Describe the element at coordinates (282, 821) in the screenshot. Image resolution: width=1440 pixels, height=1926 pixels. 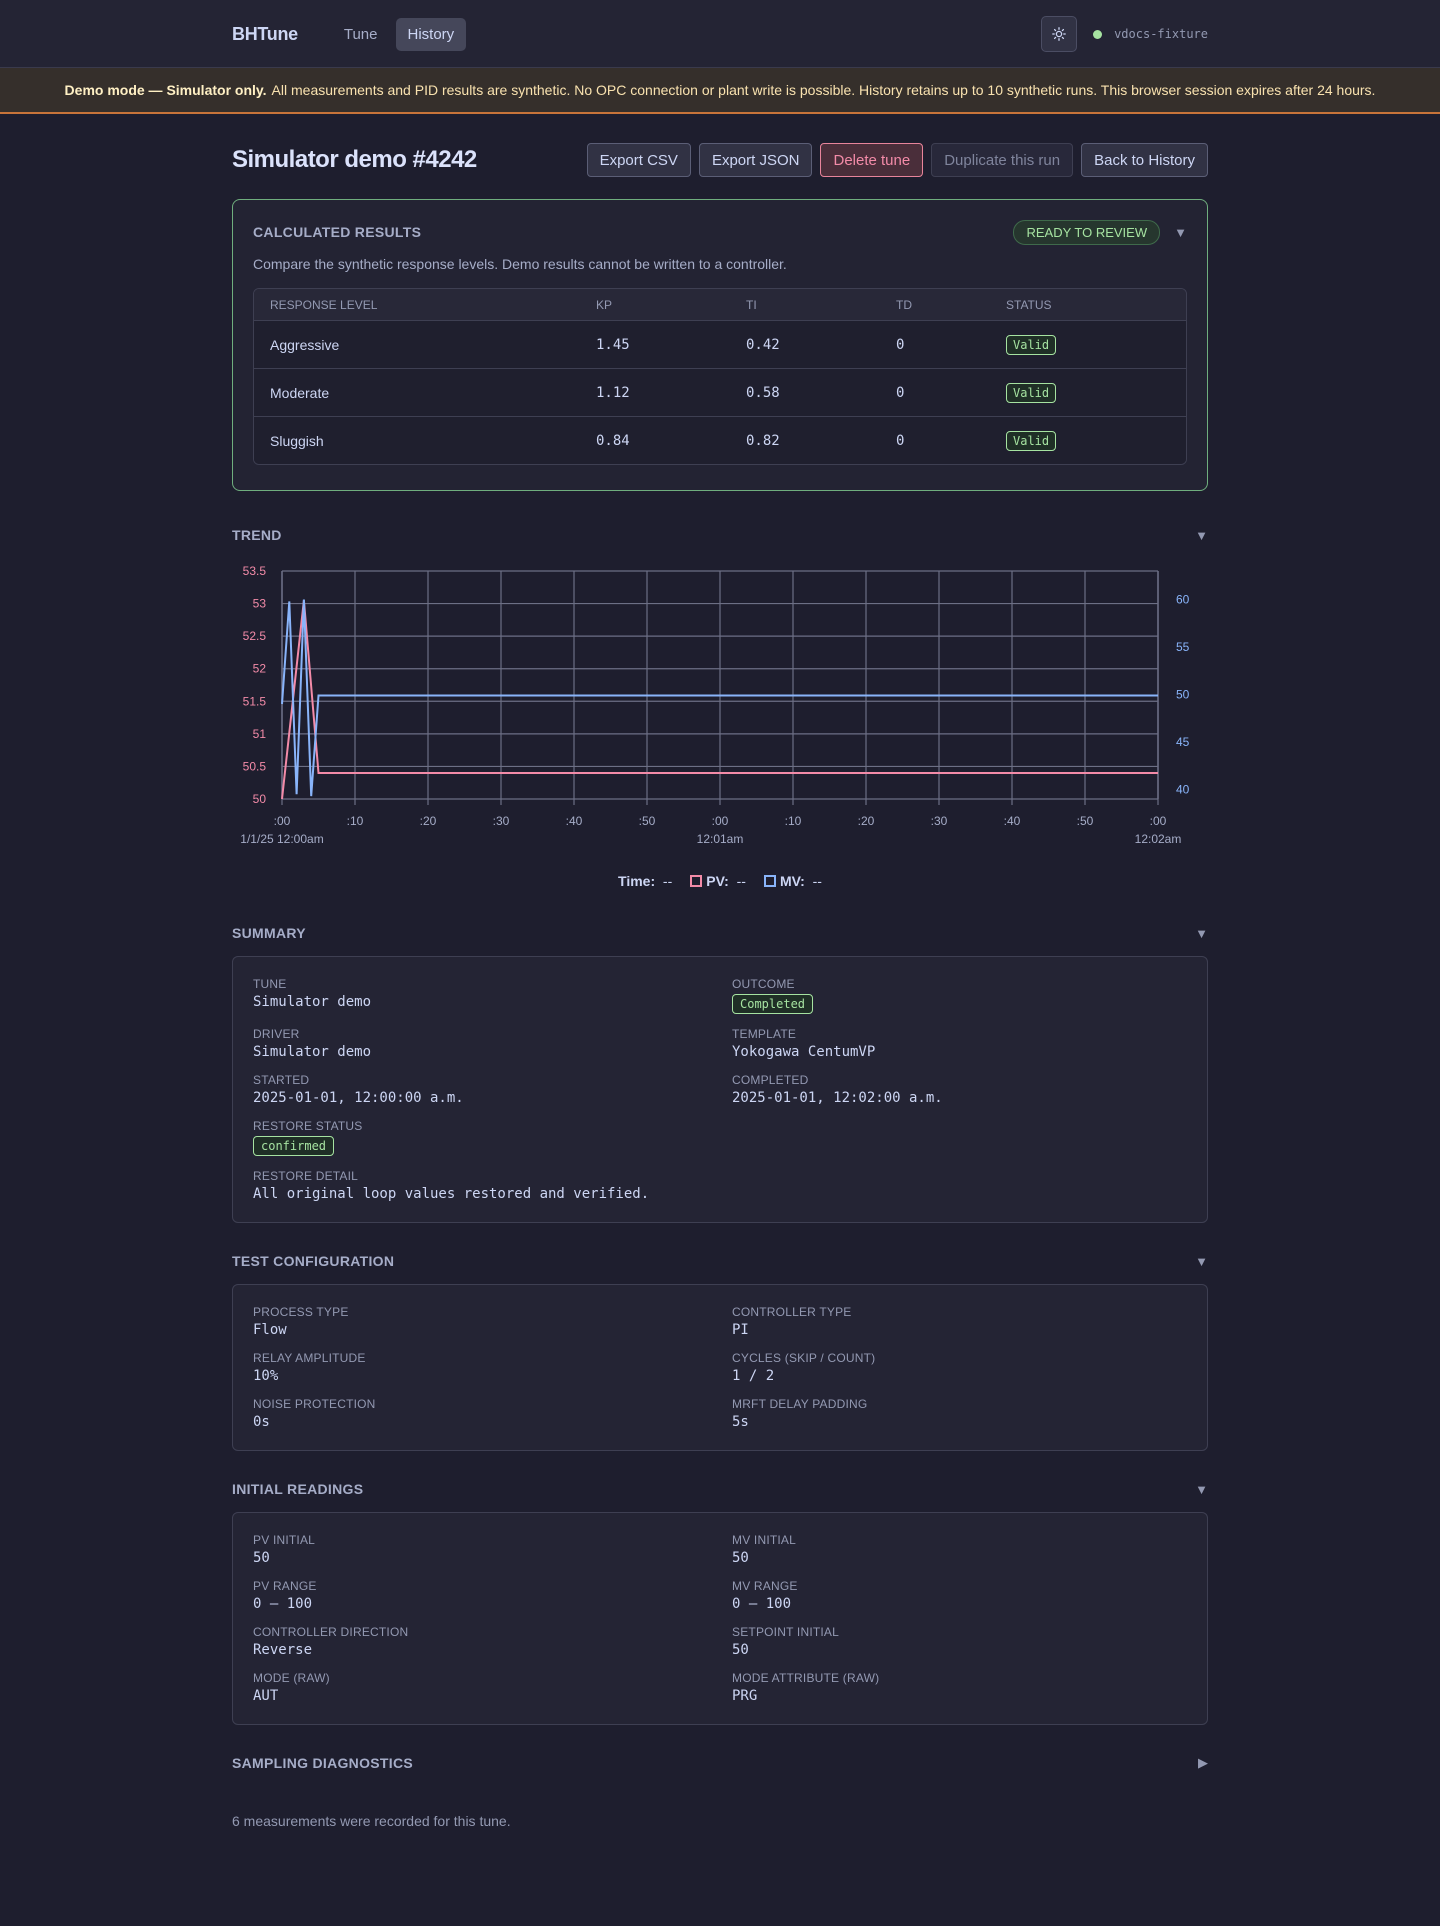
I see `x-tick-label: :00` at that location.